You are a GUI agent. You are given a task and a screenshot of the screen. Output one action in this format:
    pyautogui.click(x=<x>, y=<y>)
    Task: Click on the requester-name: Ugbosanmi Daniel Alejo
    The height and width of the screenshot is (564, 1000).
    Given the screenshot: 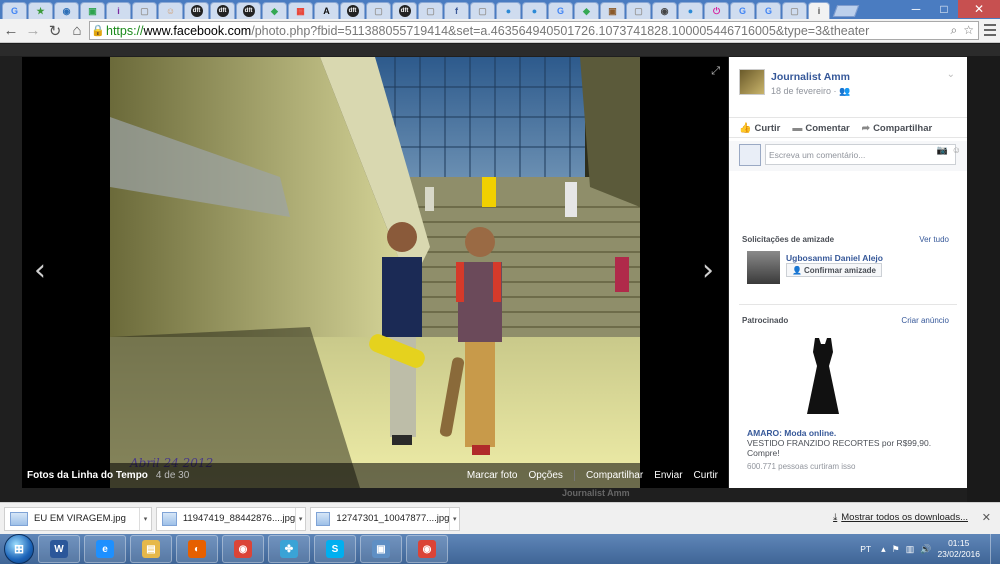 What is the action you would take?
    pyautogui.click(x=834, y=258)
    